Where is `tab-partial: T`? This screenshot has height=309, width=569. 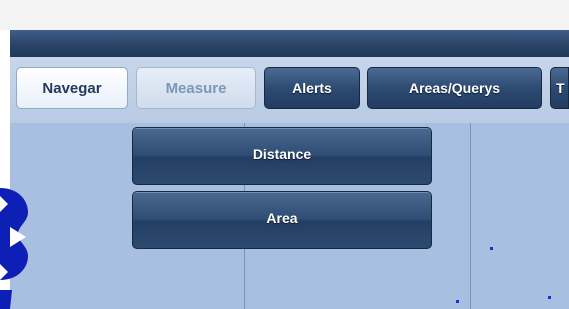
tab-partial: T is located at coordinates (559, 88).